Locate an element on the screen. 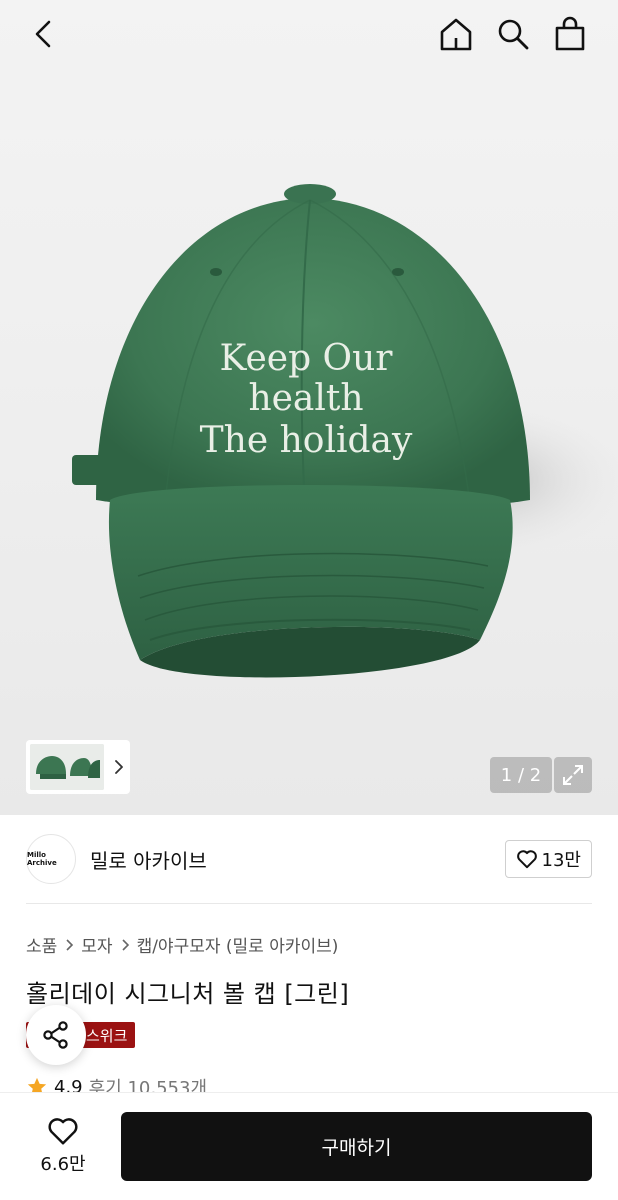 This screenshot has height=1200, width=618. search-icon is located at coordinates (513, 34).